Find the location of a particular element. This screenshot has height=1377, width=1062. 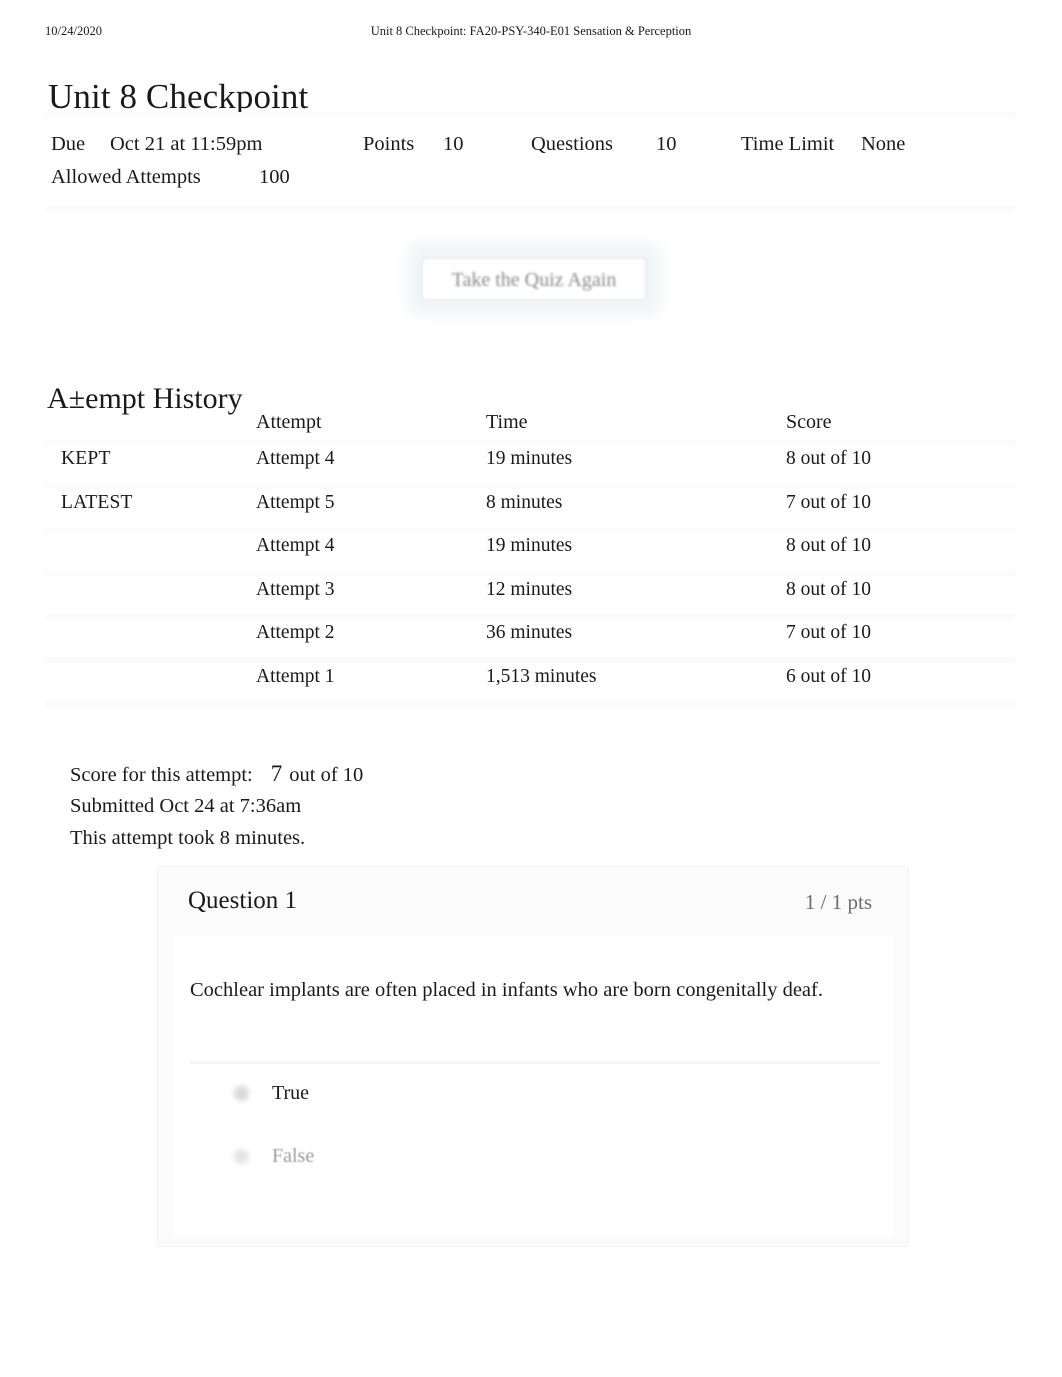

attempt-time: 12 minutes is located at coordinates (529, 589).